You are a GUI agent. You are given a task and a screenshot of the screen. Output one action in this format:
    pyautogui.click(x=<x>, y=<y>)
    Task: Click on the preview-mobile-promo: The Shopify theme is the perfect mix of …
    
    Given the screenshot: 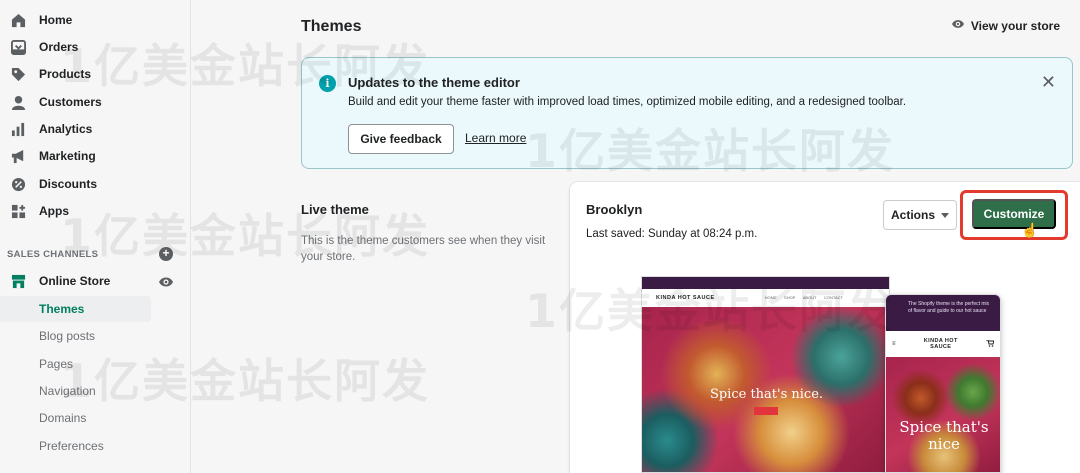 What is the action you would take?
    pyautogui.click(x=943, y=313)
    